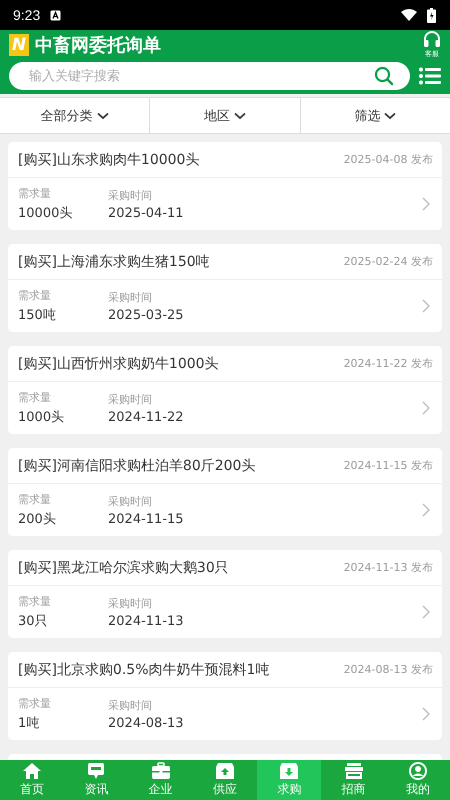  I want to click on storefront-icon, so click(354, 771).